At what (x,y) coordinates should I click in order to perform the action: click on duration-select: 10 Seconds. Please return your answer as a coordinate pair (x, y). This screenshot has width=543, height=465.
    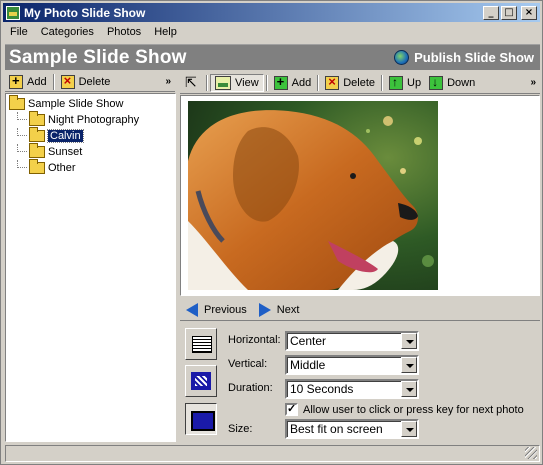
    Looking at the image, I should click on (352, 389).